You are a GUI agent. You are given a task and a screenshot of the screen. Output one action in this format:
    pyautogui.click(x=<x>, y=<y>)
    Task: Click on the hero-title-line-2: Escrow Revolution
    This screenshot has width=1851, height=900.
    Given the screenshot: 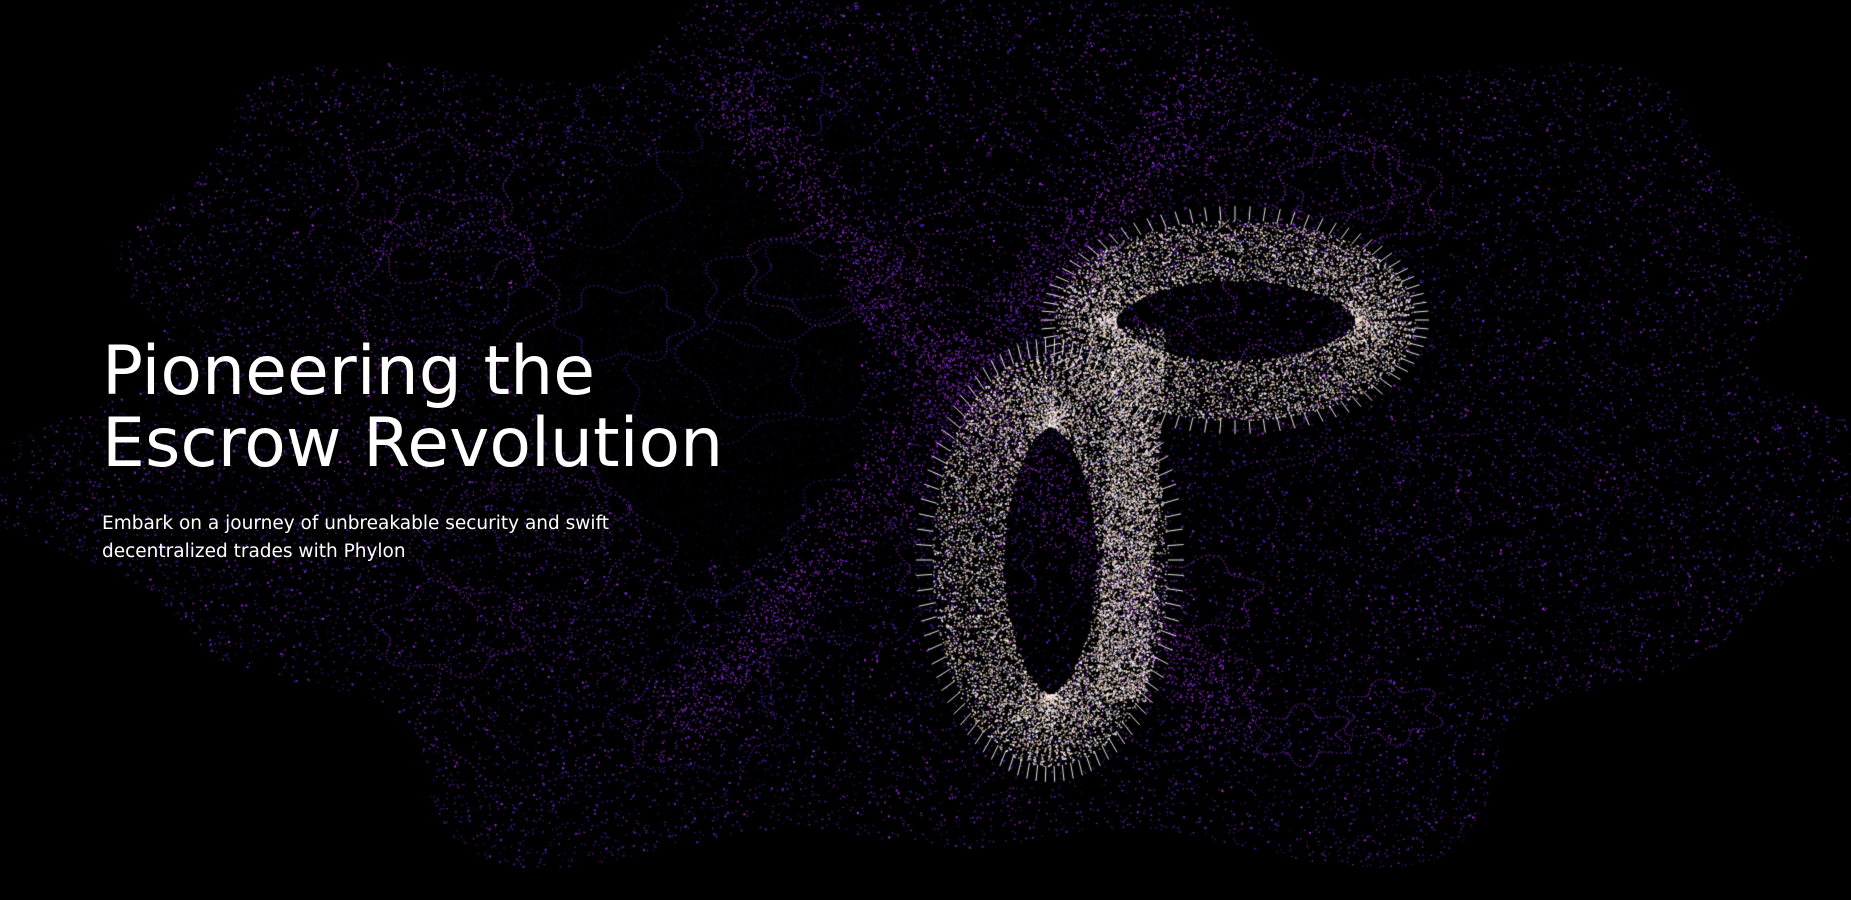 What is the action you would take?
    pyautogui.click(x=413, y=443)
    